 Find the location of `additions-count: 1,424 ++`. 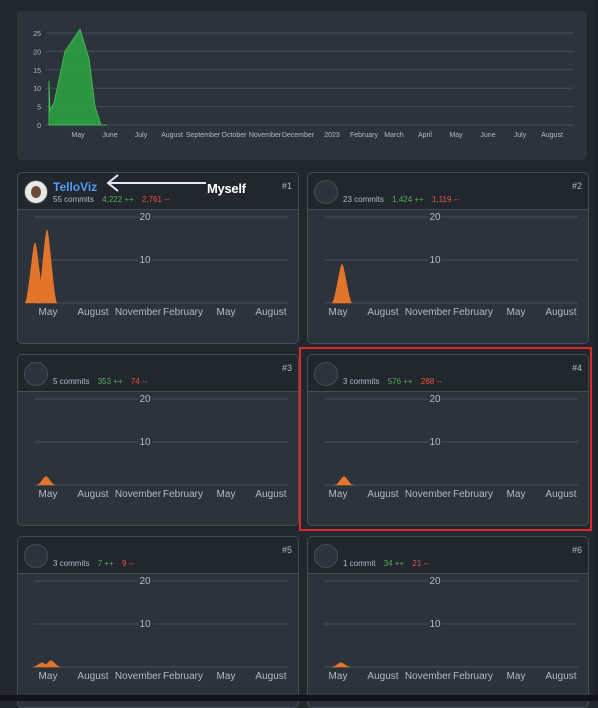

additions-count: 1,424 ++ is located at coordinates (408, 199).